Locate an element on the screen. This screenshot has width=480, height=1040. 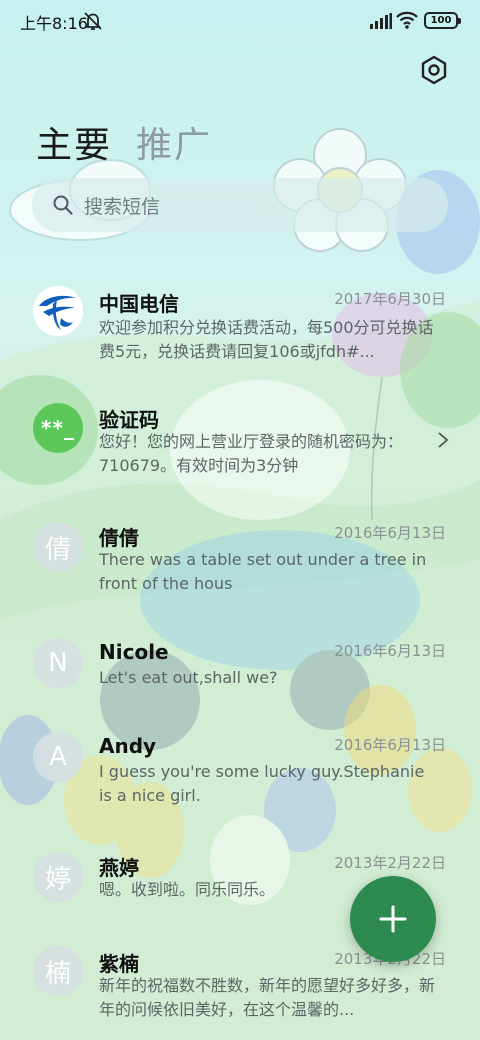
tab-promotions: 推广 is located at coordinates (174, 142).